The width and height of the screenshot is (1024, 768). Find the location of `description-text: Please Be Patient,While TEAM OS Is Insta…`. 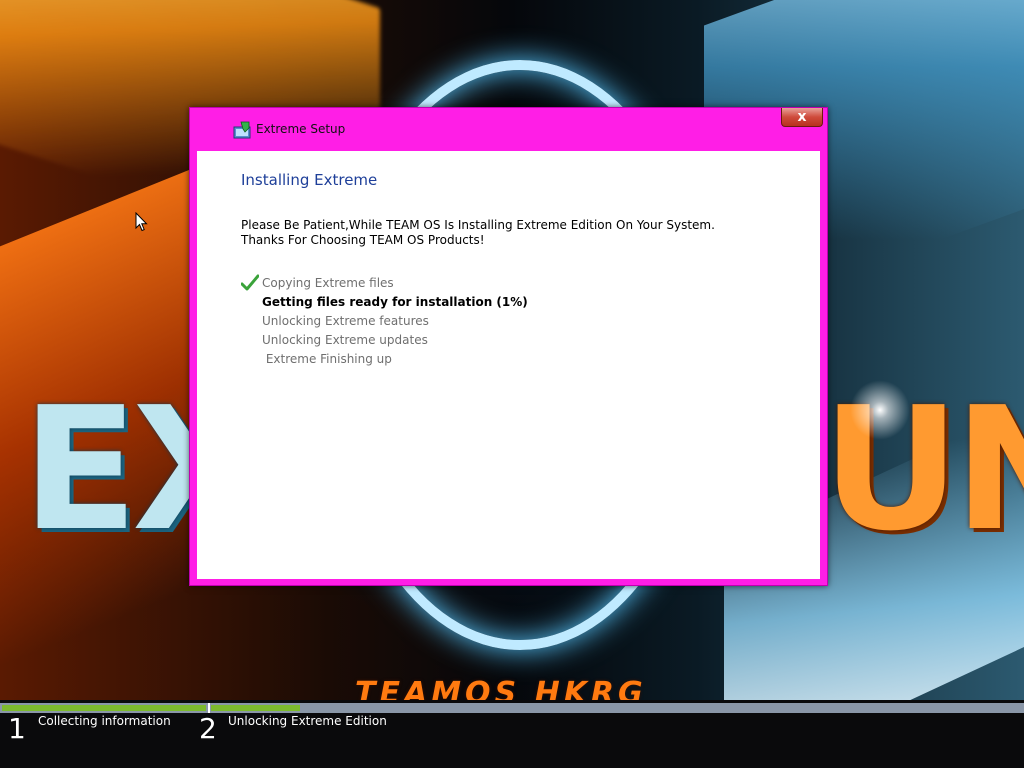

description-text: Please Be Patient,While TEAM OS Is Insta… is located at coordinates (478, 232).